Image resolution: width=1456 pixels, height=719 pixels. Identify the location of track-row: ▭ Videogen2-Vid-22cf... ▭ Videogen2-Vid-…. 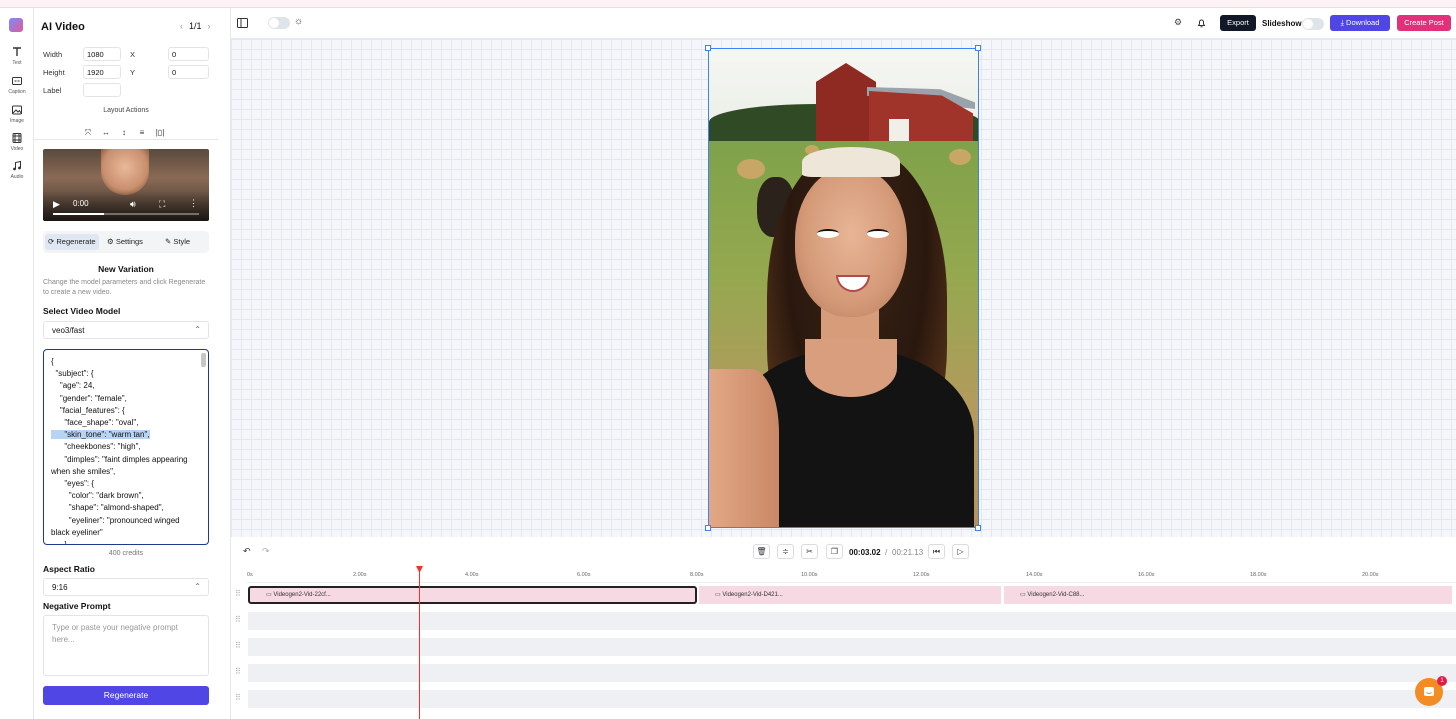
(852, 595).